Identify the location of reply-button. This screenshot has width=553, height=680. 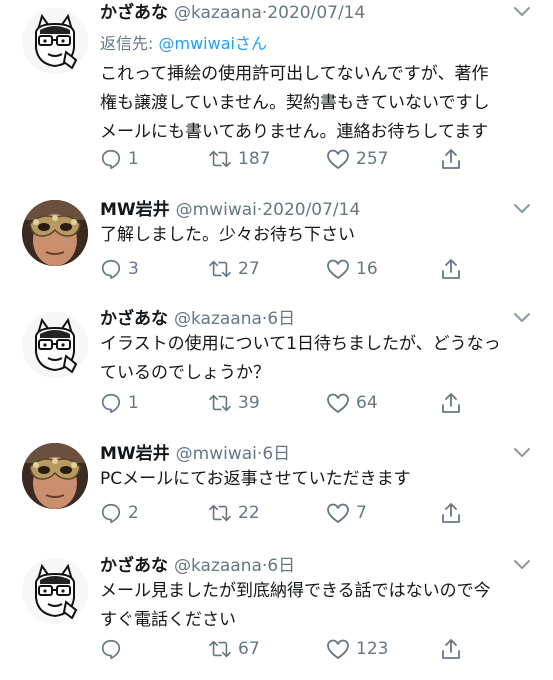
(114, 649).